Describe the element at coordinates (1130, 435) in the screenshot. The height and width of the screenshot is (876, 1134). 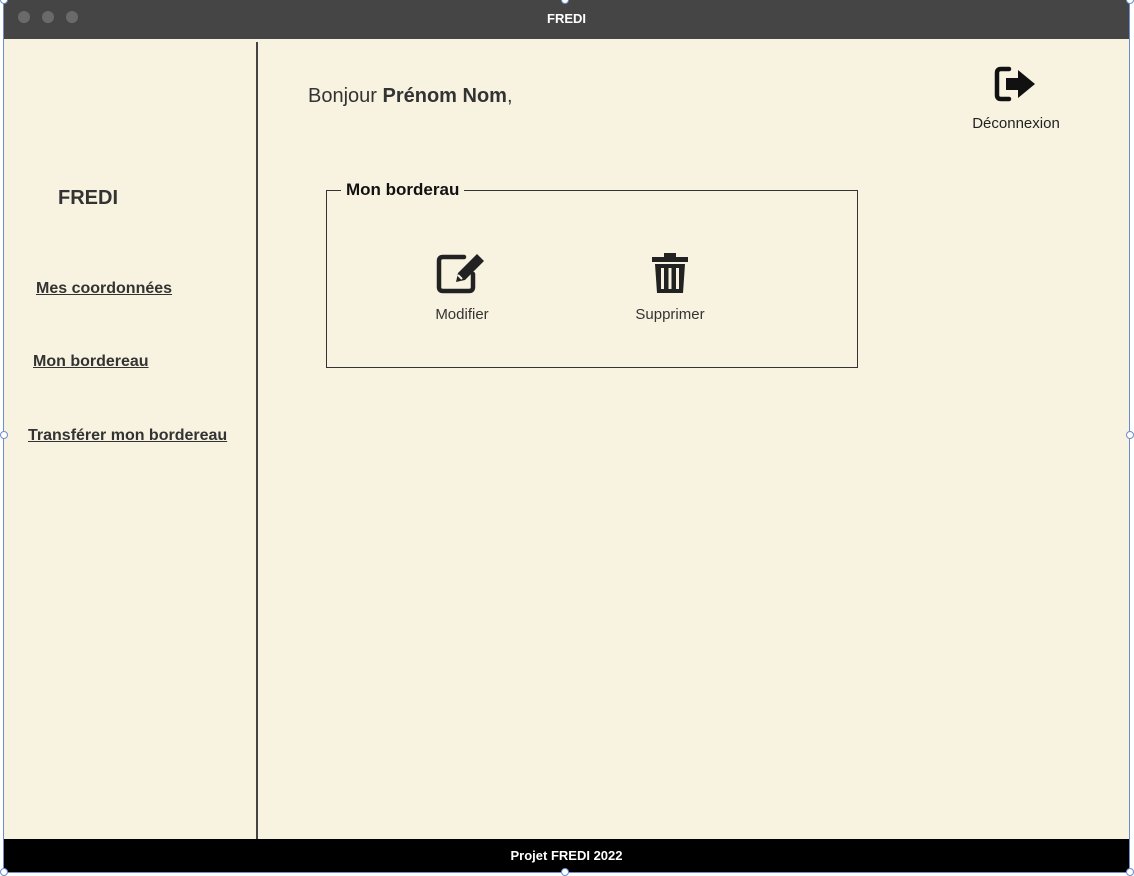
I see `resize-handle-right` at that location.